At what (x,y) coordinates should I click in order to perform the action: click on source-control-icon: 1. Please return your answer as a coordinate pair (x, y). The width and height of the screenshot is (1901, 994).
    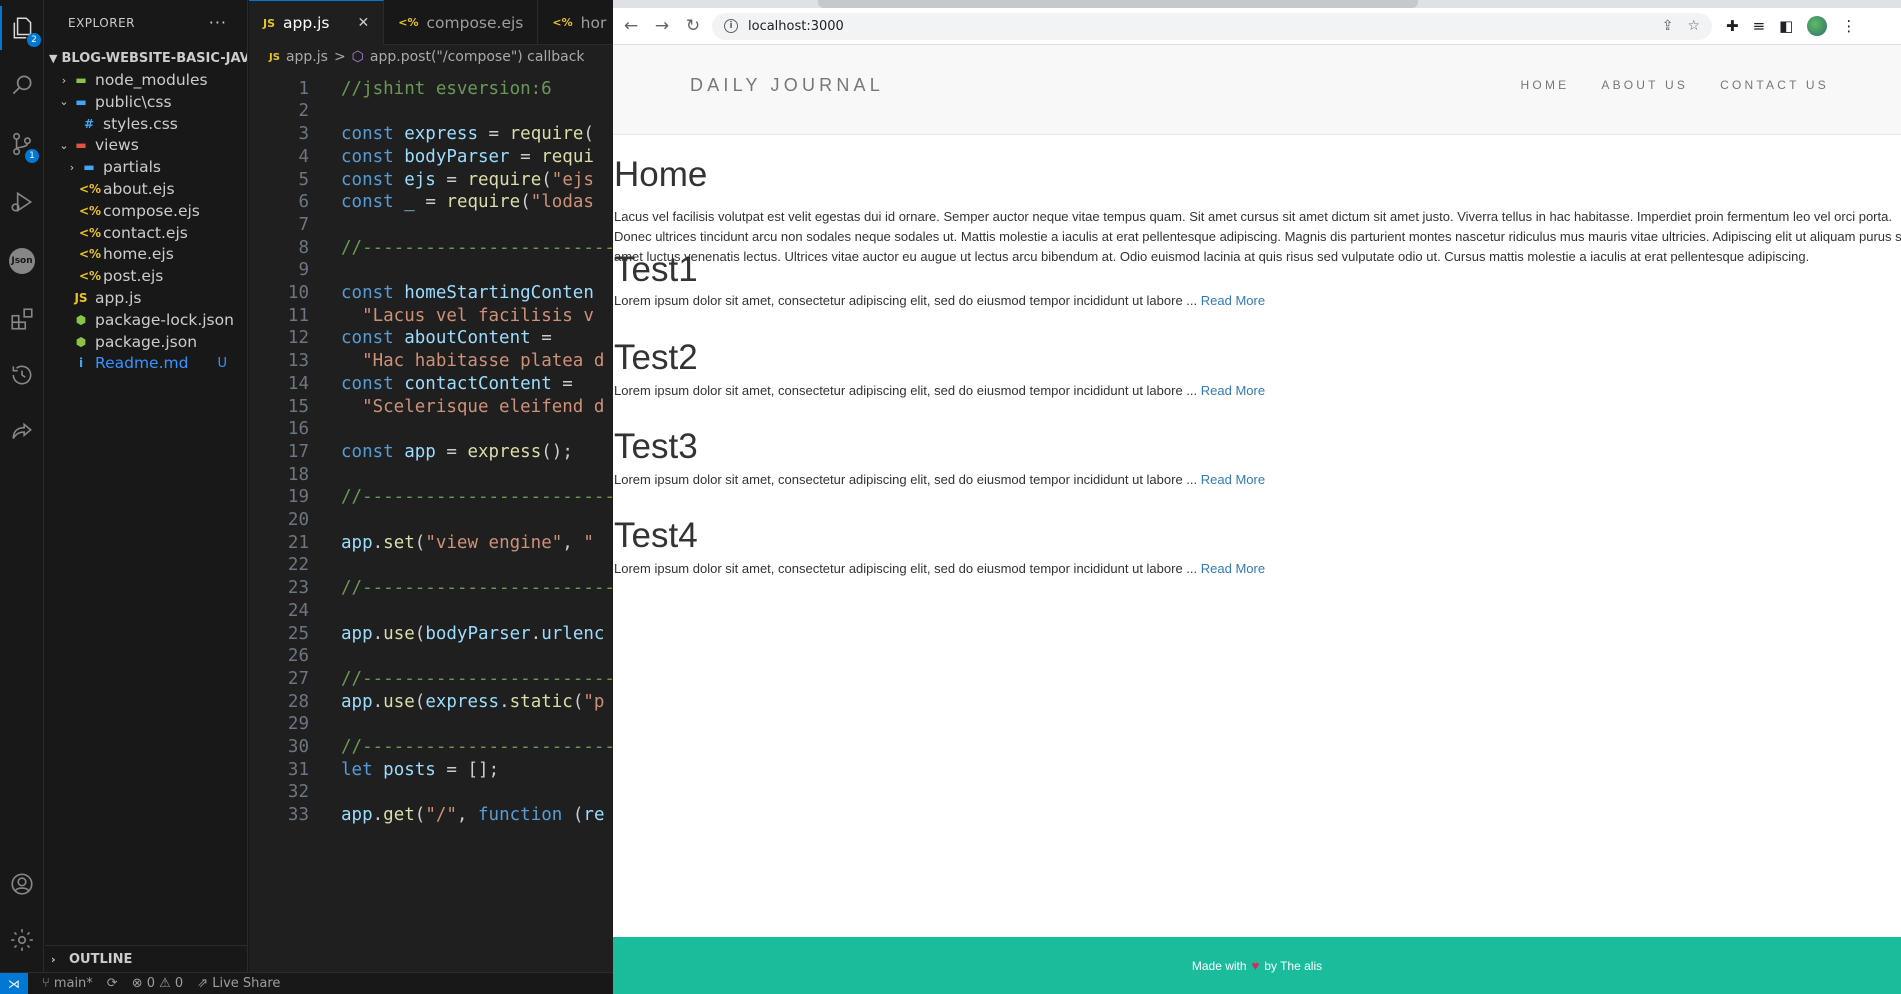
    Looking at the image, I should click on (22, 144).